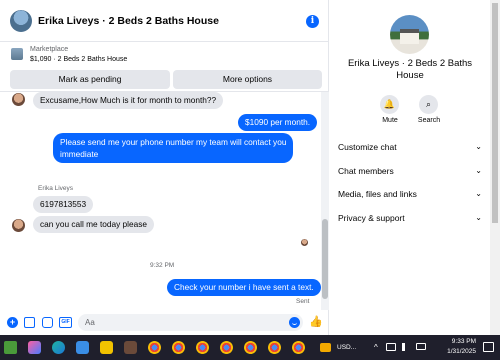 This screenshot has height=360, width=500. I want to click on section-label: Media, files and links, so click(377, 194).